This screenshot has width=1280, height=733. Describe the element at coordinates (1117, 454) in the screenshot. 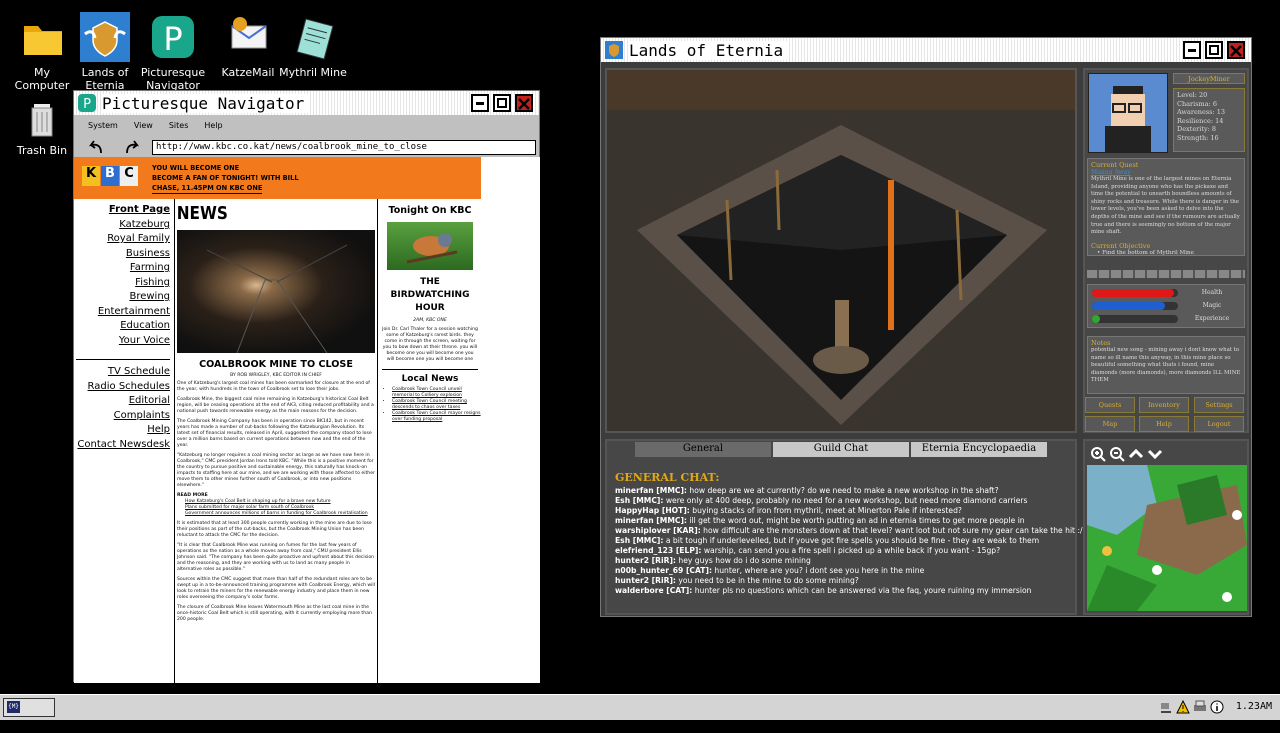

I see `zoom-out-icon` at that location.